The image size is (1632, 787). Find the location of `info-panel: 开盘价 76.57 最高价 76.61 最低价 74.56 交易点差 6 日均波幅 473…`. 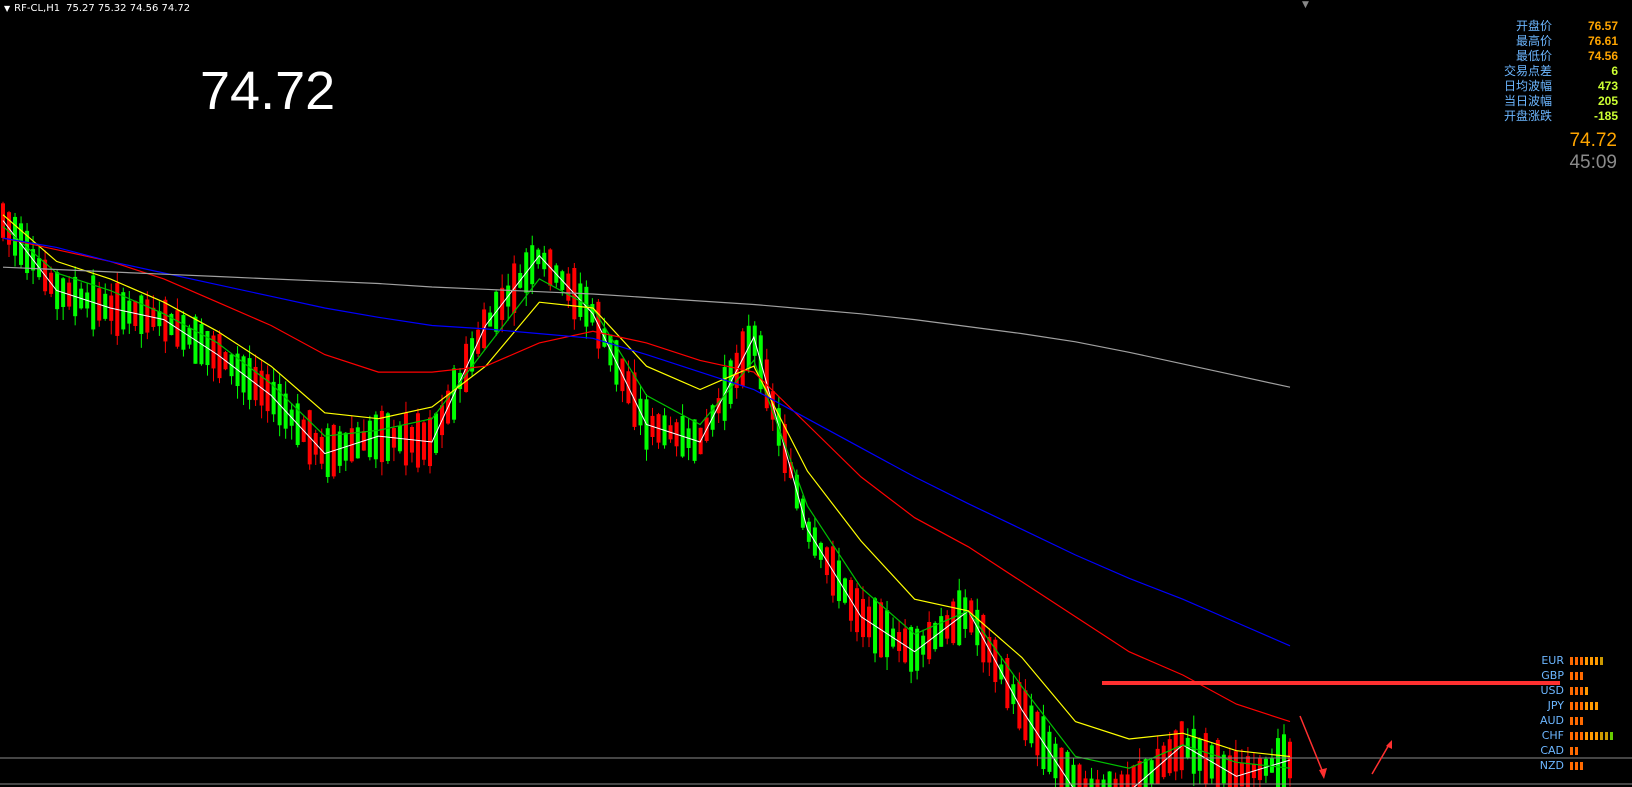

info-panel: 开盘价 76.57 最高价 76.61 最低价 74.56 交易点差 6 日均波幅 473… is located at coordinates (1538, 71).